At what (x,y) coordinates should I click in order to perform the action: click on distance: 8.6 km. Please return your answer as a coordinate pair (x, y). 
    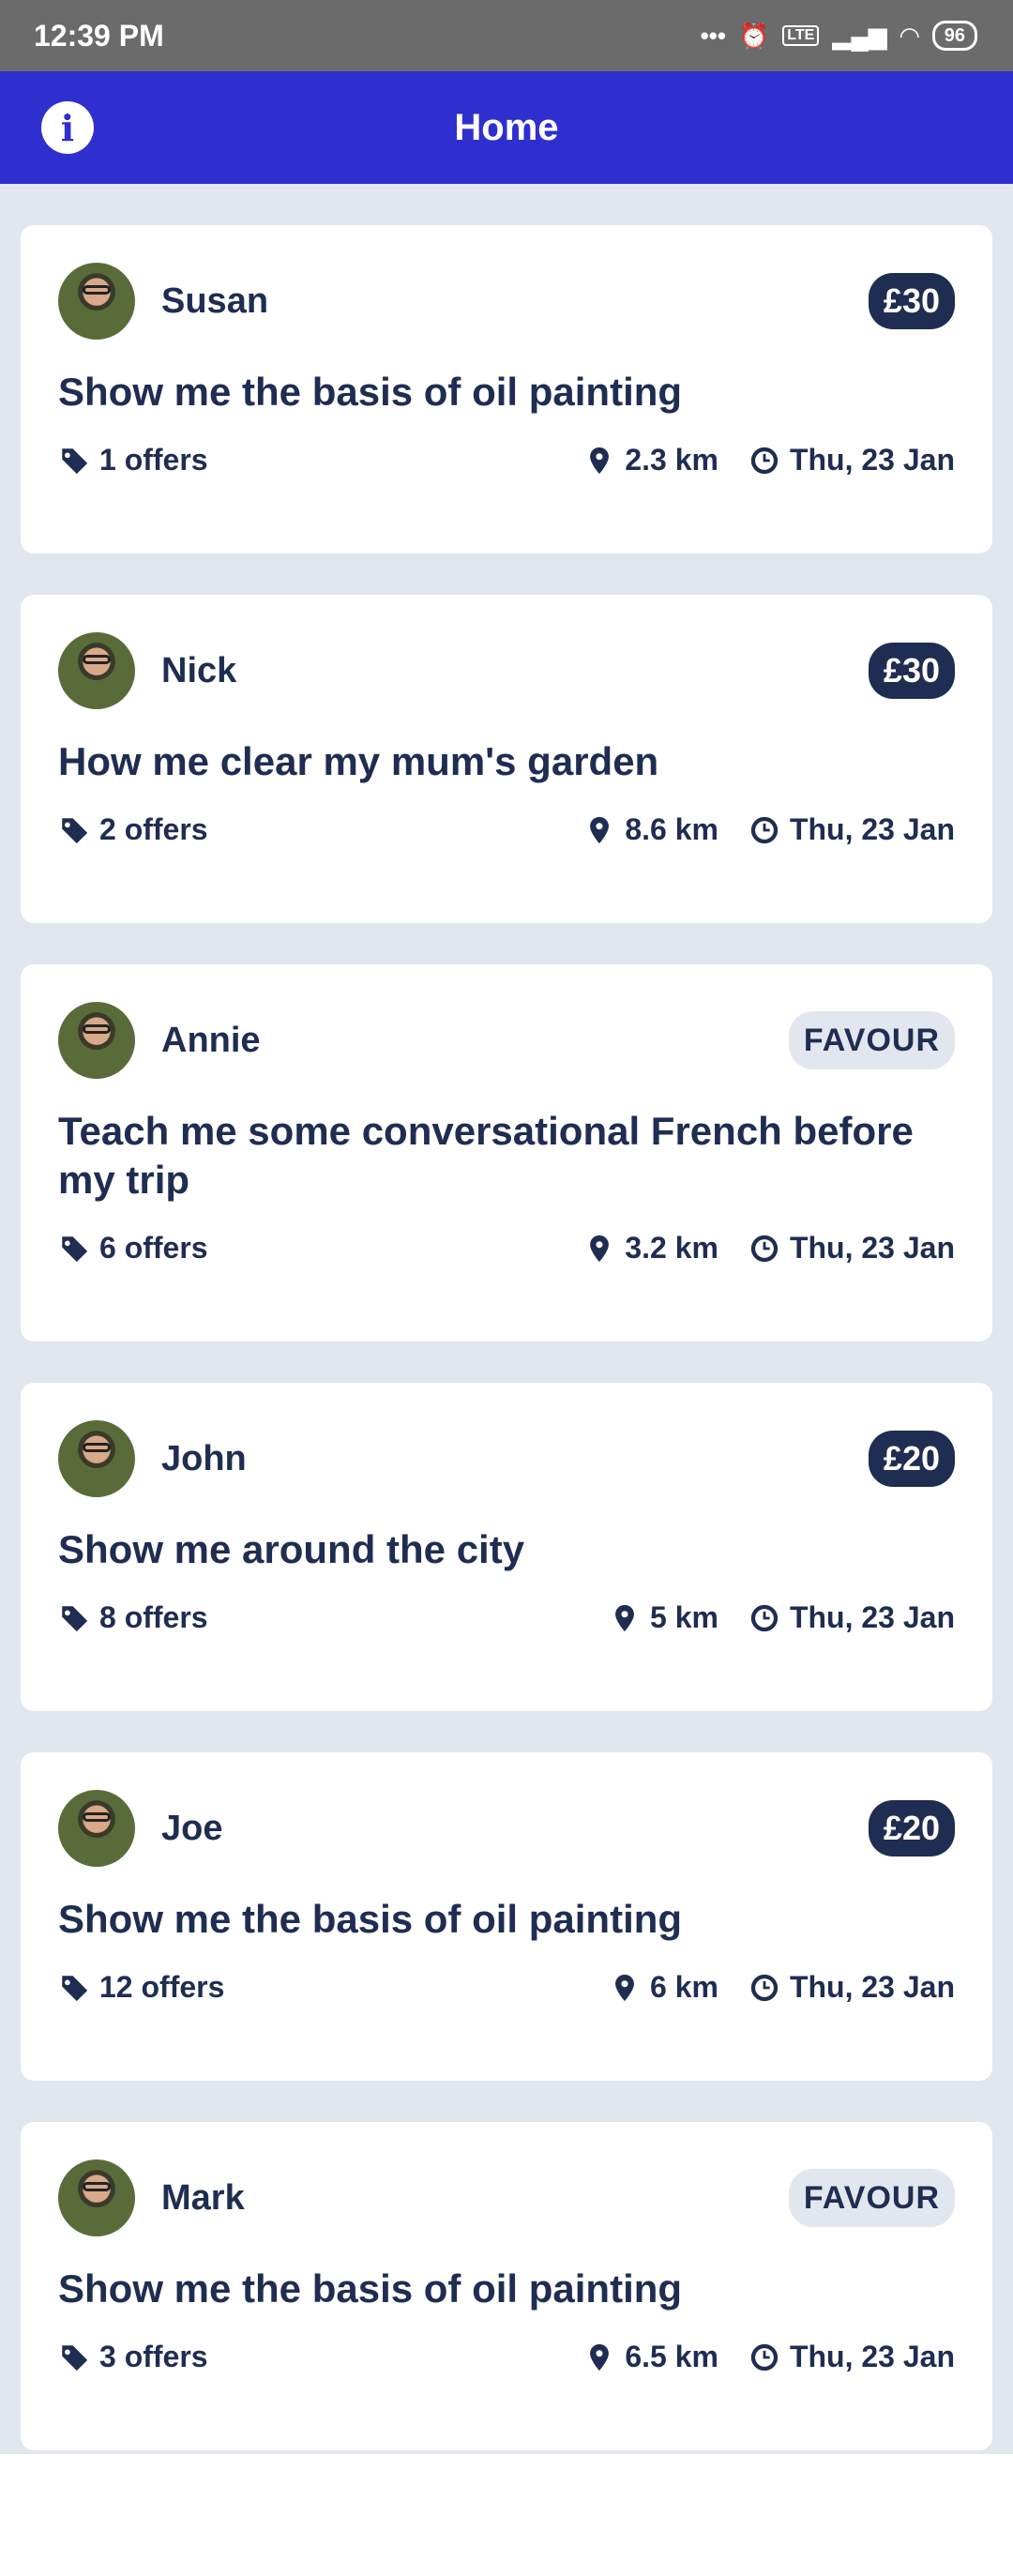
    Looking at the image, I should click on (671, 829).